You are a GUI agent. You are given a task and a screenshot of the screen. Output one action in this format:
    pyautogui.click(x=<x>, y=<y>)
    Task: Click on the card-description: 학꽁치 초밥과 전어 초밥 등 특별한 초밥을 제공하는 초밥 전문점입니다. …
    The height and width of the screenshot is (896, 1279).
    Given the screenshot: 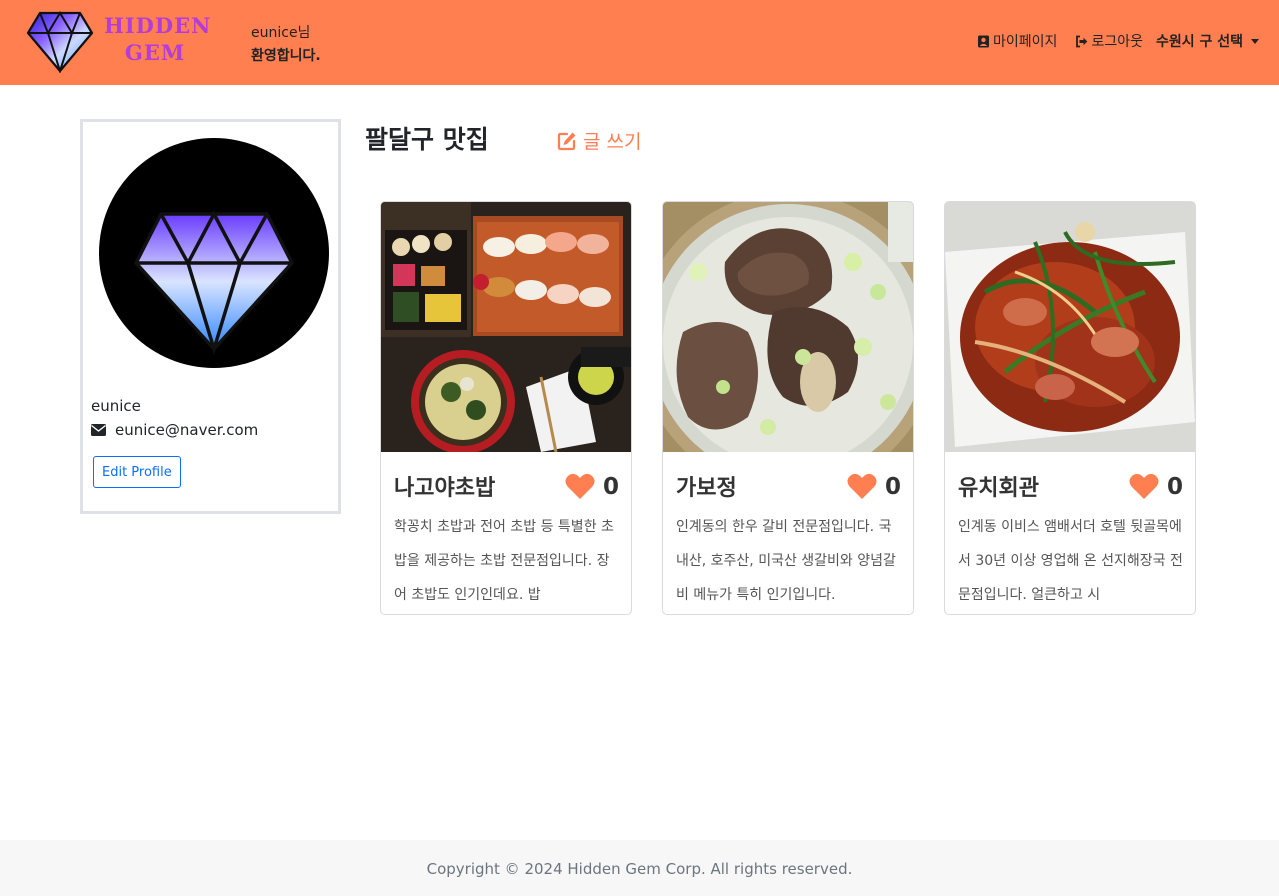 What is the action you would take?
    pyautogui.click(x=504, y=561)
    